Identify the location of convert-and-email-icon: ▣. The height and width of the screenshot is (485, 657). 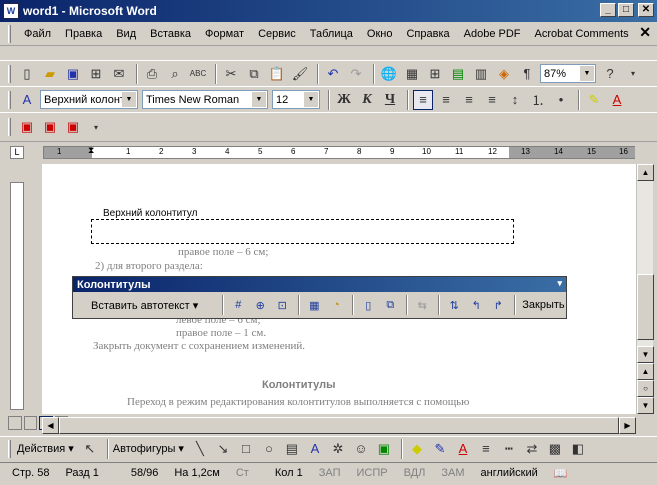
(50, 127).